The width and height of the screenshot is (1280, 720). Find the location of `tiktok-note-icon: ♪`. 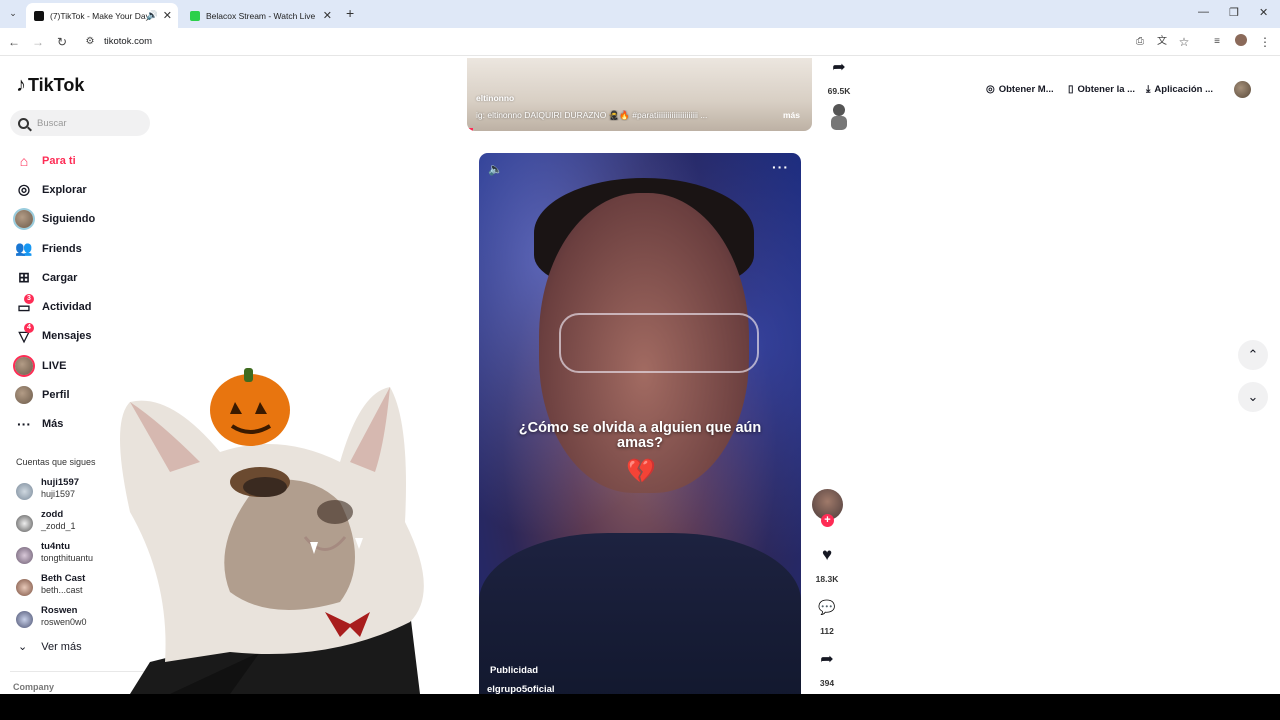

tiktok-note-icon: ♪ is located at coordinates (21, 85).